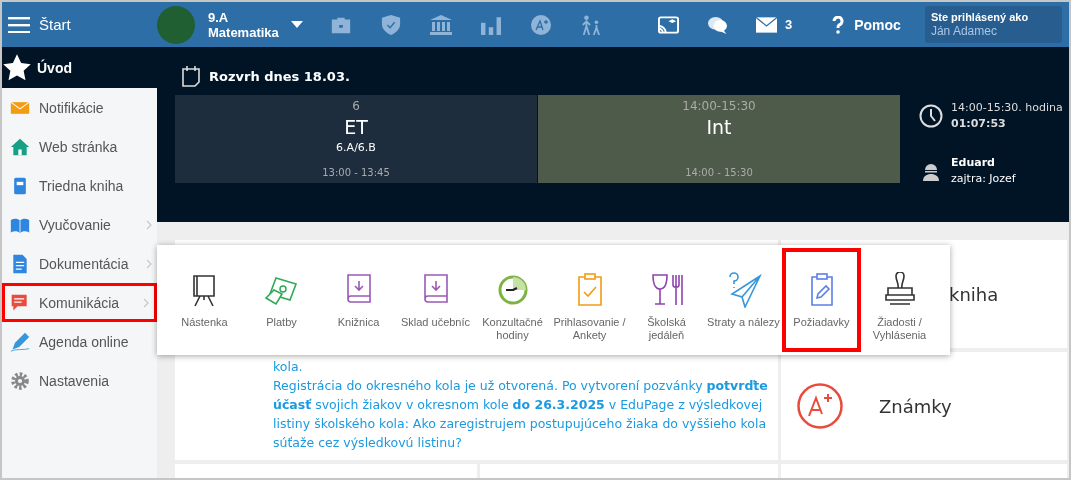  I want to click on lesson-card: 6 ET 6.A/6.B 13:00 - 13:45, so click(356, 139).